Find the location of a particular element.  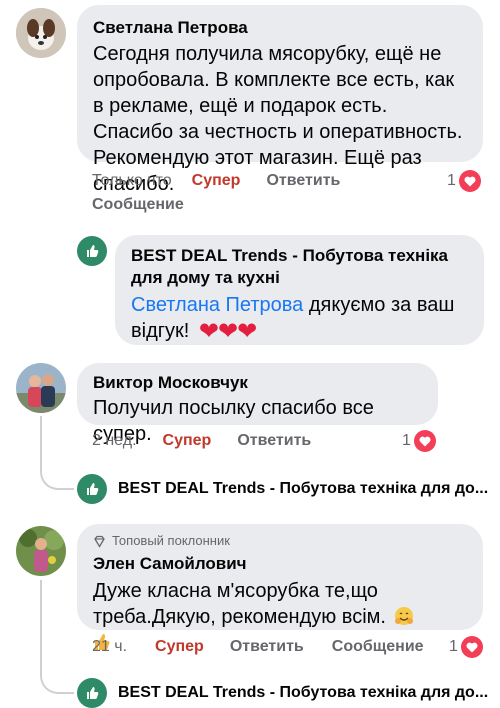

comment-actions: 2 нед. Супер Ответить is located at coordinates (201, 441).